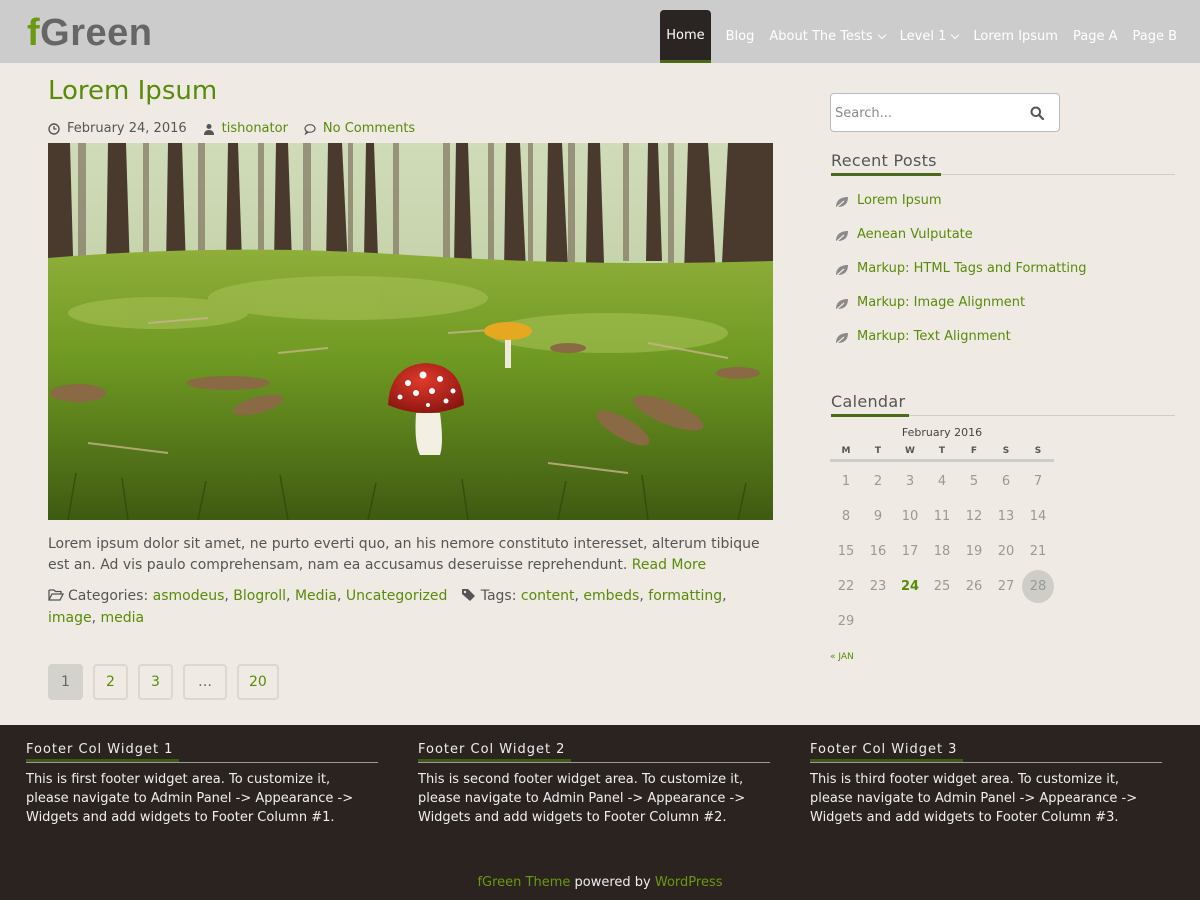  I want to click on theme-credit-link: fGreen Theme, so click(523, 882).